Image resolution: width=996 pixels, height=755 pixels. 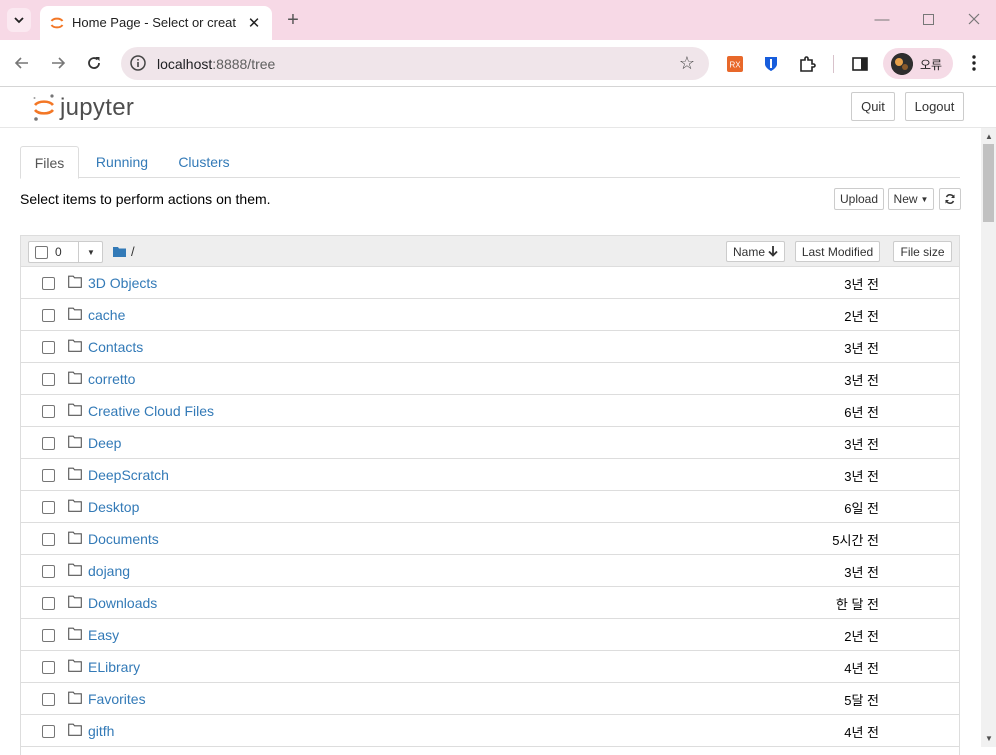 I want to click on kebab-menu-icon, so click(x=974, y=63).